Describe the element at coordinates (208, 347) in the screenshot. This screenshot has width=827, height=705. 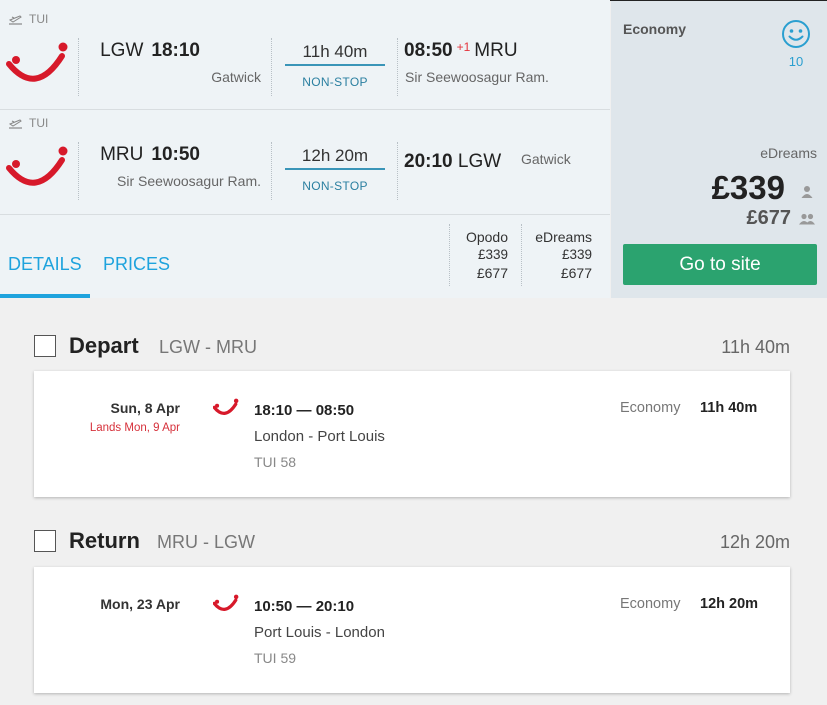
I see `section-route: LGW - MRU` at that location.